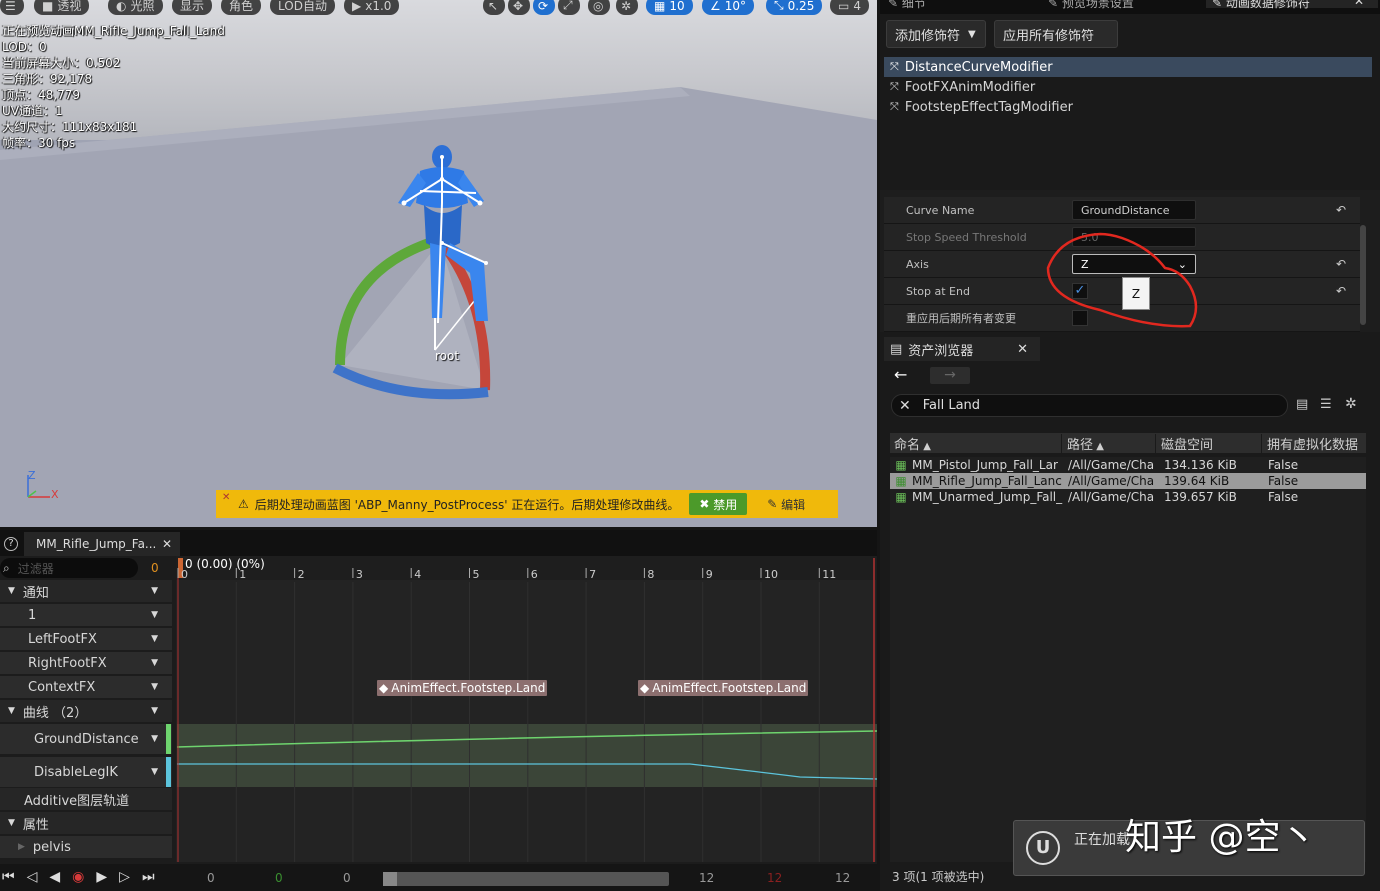  I want to click on cube-icon: ■, so click(48, 6).